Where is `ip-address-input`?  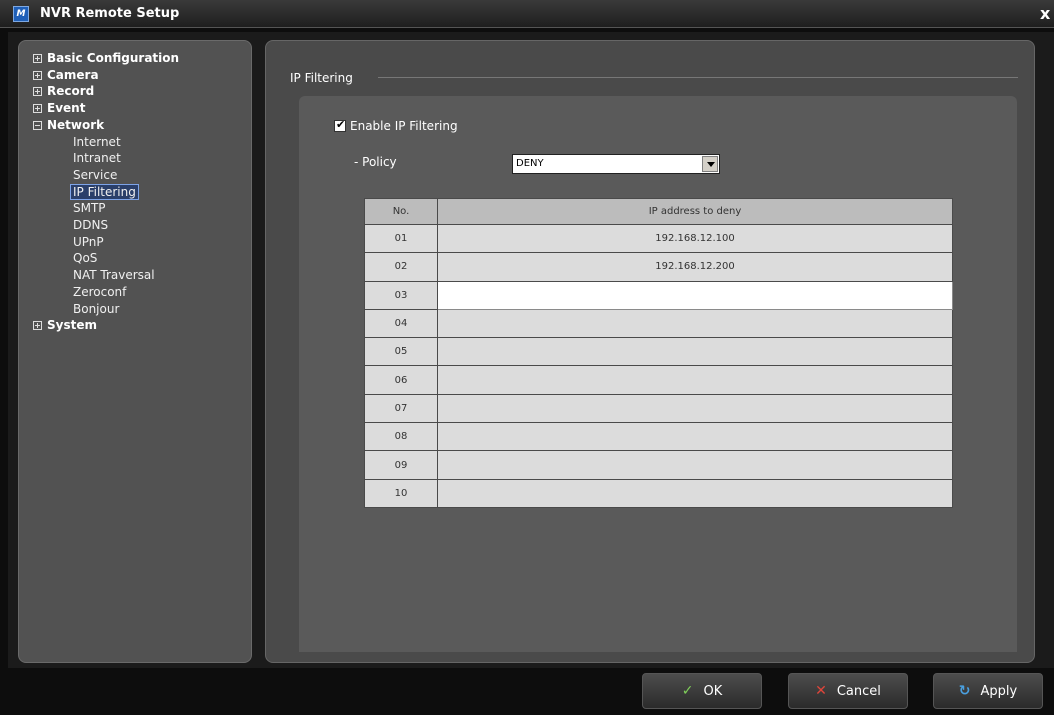 ip-address-input is located at coordinates (695, 295).